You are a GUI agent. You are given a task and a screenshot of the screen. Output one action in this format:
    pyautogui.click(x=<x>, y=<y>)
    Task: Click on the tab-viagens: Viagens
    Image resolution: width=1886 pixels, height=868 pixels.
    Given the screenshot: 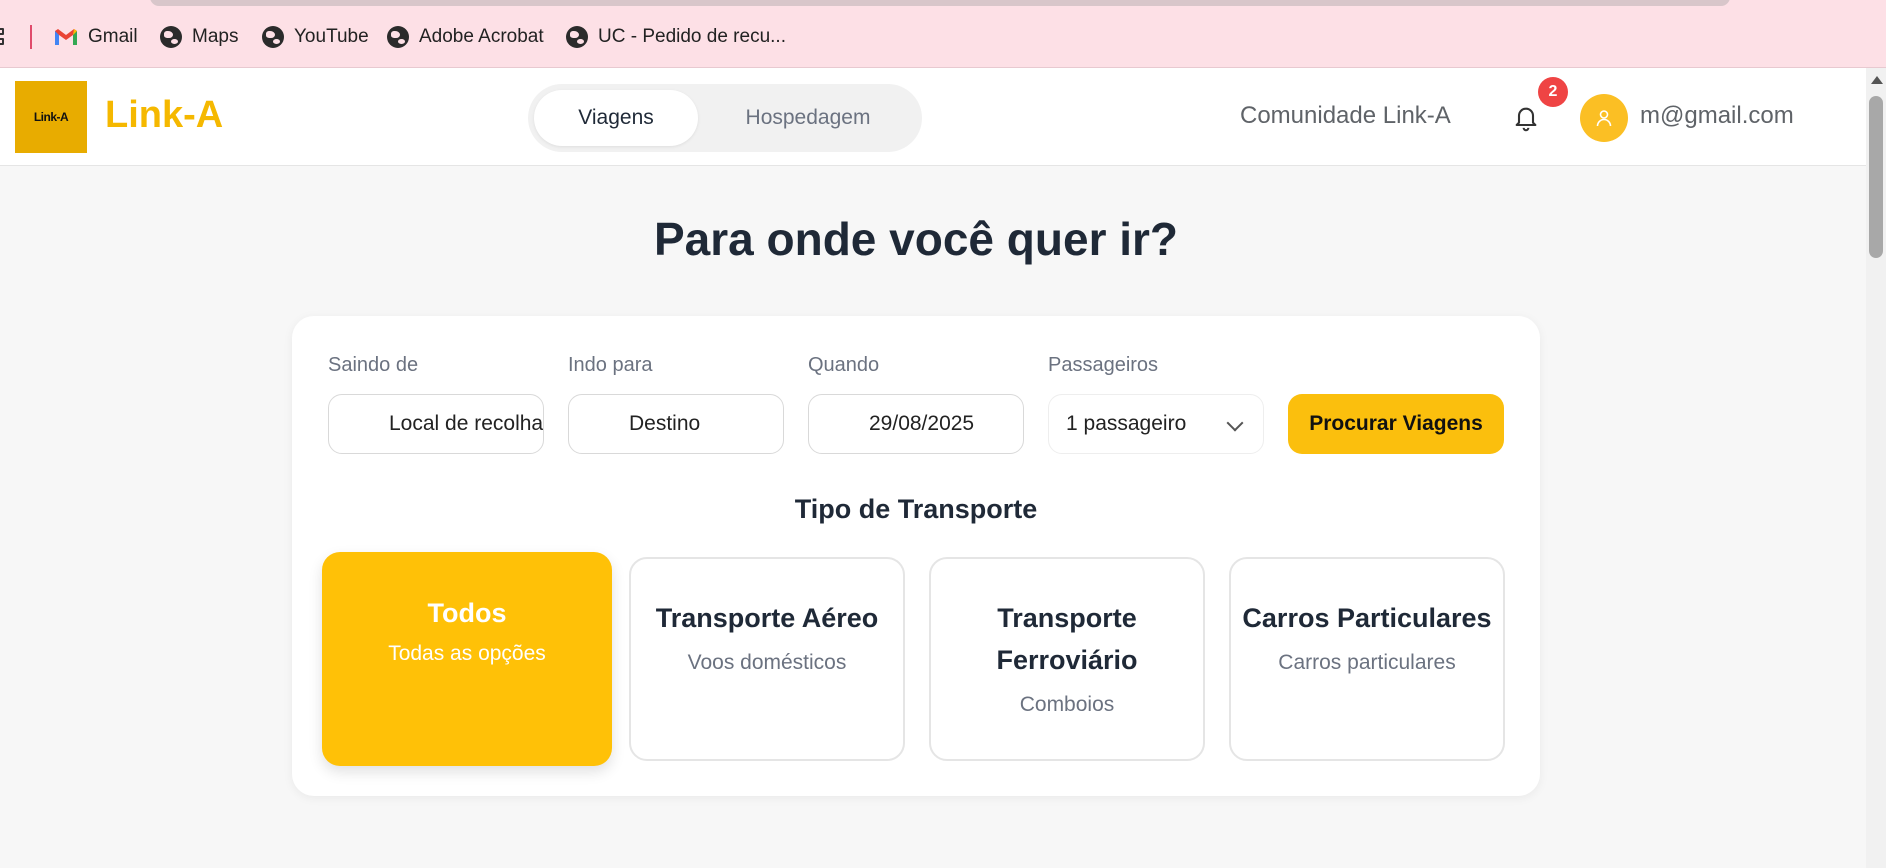 What is the action you would take?
    pyautogui.click(x=616, y=118)
    